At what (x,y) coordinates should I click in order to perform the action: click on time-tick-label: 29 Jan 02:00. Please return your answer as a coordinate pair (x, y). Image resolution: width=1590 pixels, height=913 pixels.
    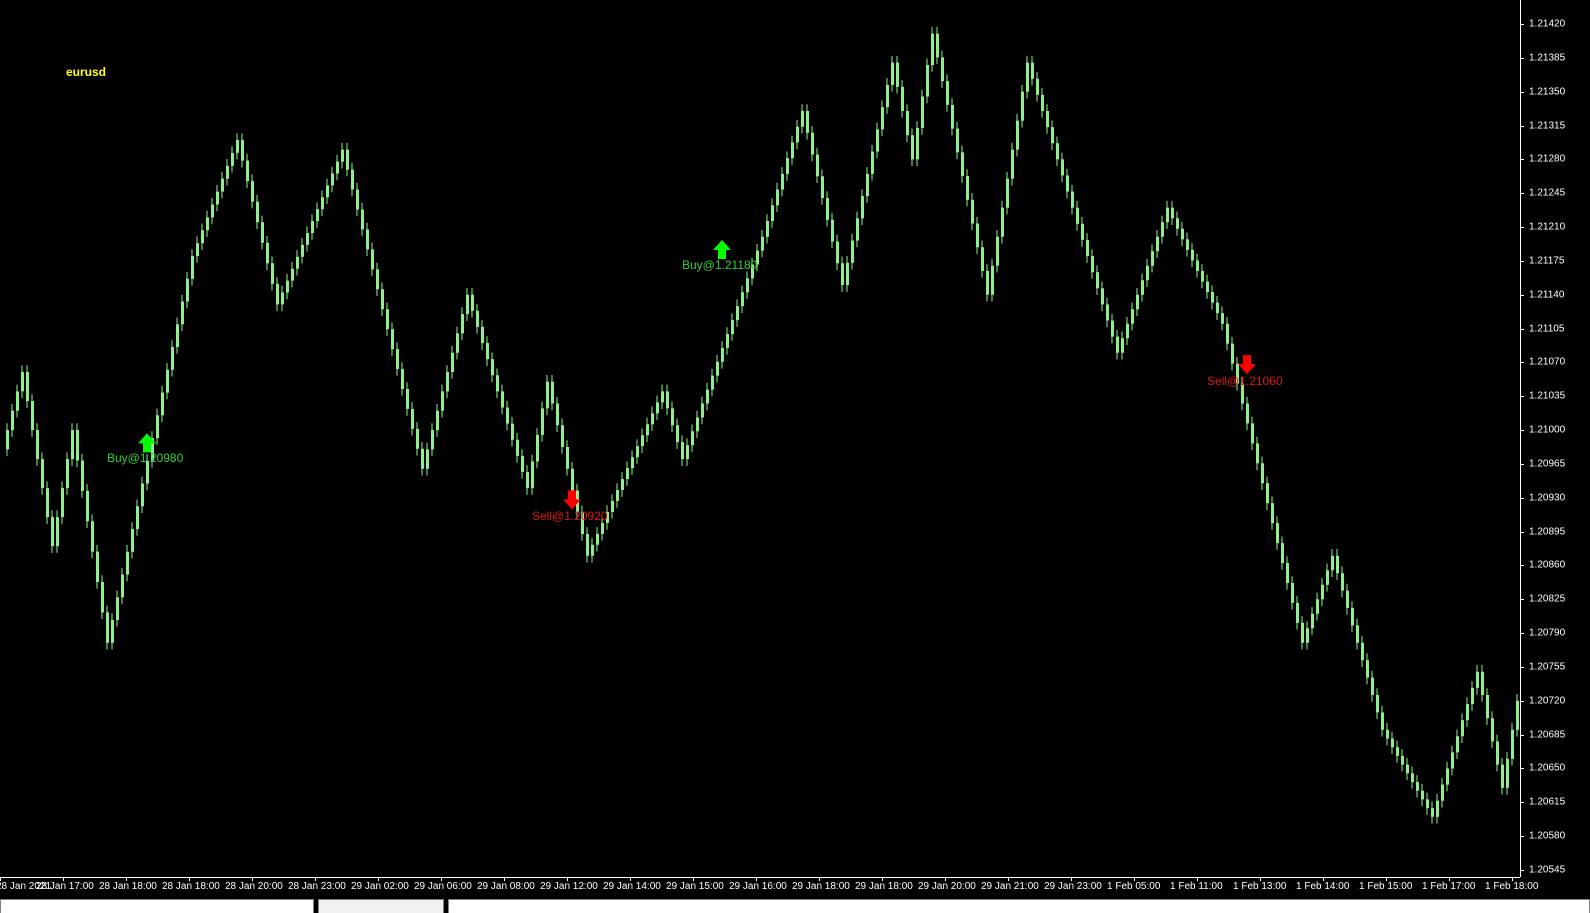
    Looking at the image, I should click on (380, 886).